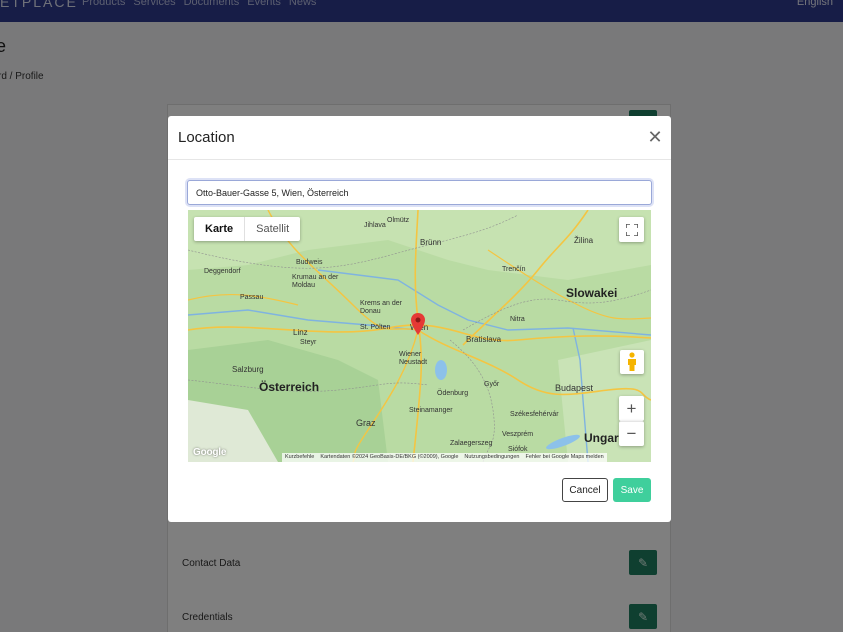  I want to click on map-label-trencin: Trenčín, so click(514, 269).